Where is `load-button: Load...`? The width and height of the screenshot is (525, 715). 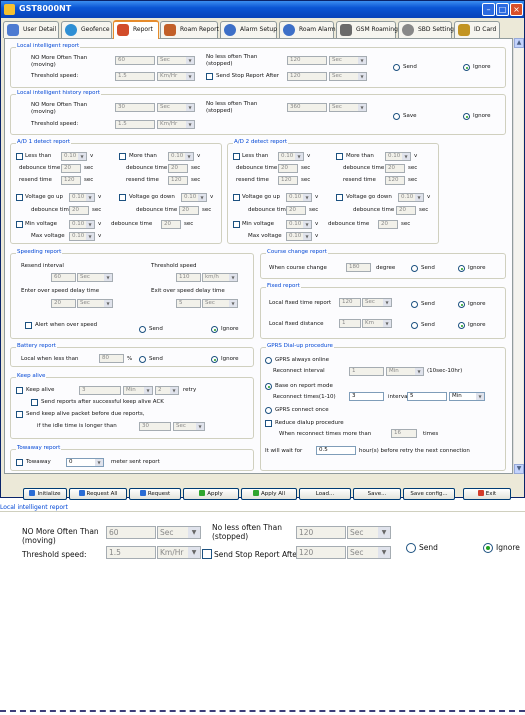
load-button: Load... is located at coordinates (325, 494).